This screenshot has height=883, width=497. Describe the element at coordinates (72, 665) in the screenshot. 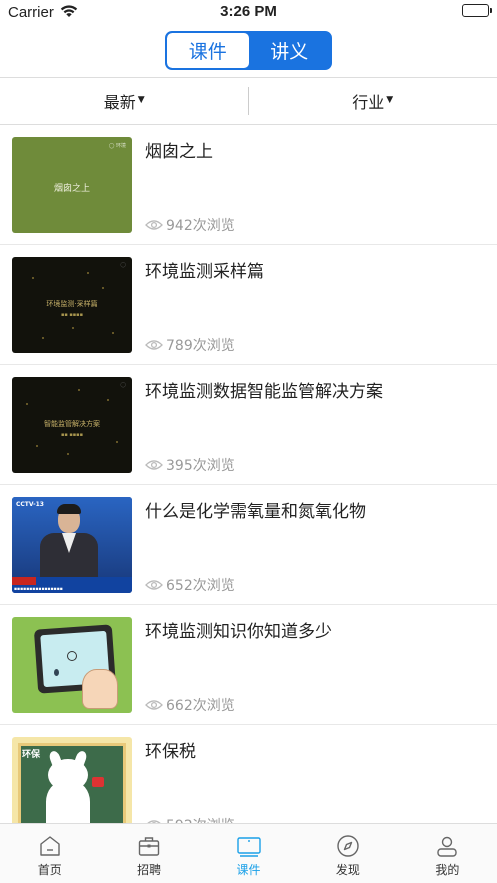

I see `thumbnail` at that location.